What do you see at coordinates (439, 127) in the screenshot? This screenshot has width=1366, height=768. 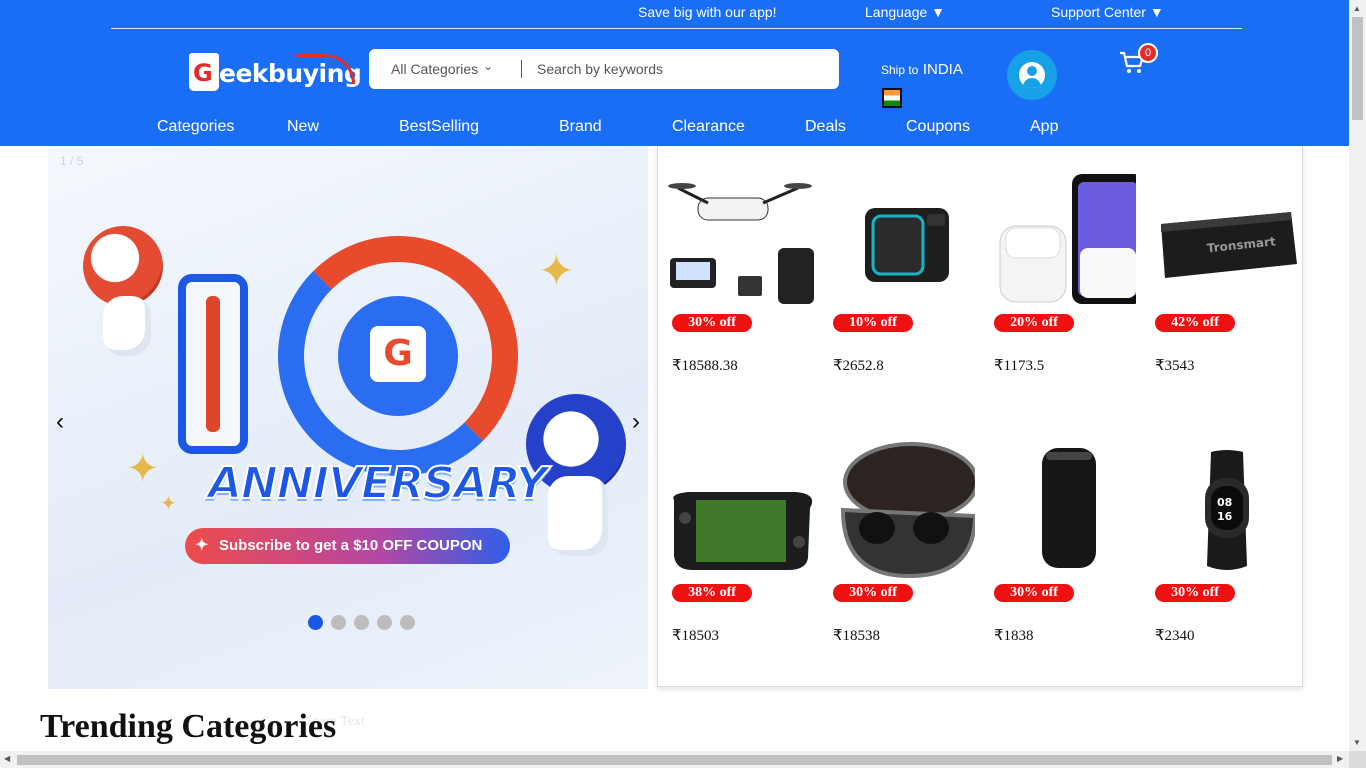 I see `nav-bestselling: BestSelling` at bounding box center [439, 127].